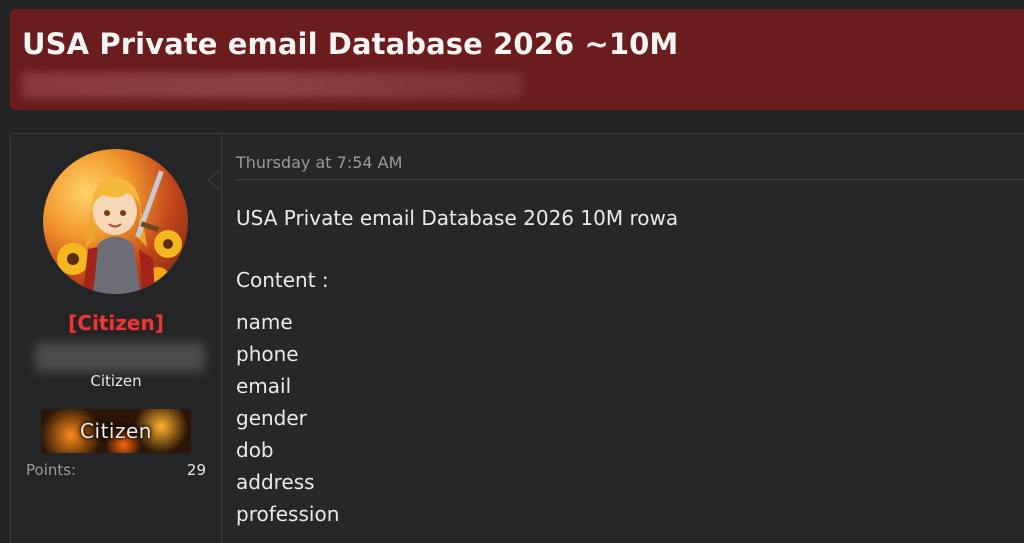 The image size is (1024, 543). Describe the element at coordinates (271, 418) in the screenshot. I see `field-item: gender` at that location.